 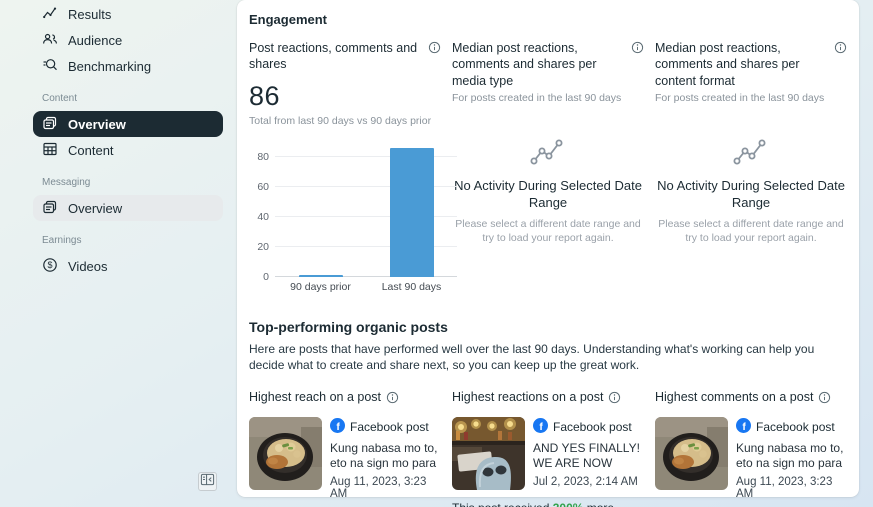 I want to click on dollar-circle-icon: $, so click(x=50, y=266).